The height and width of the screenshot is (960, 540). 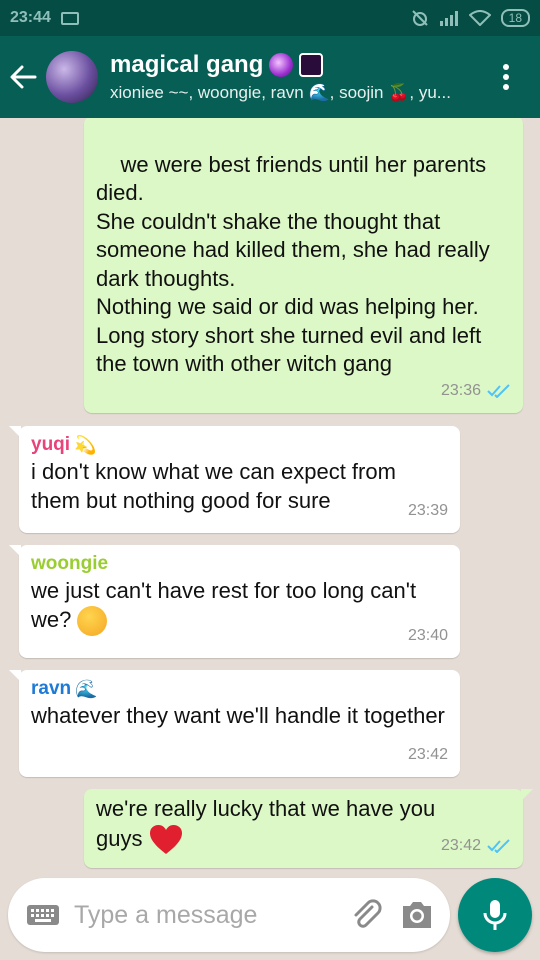 What do you see at coordinates (30, 17) in the screenshot?
I see `status-time: 23:44` at bounding box center [30, 17].